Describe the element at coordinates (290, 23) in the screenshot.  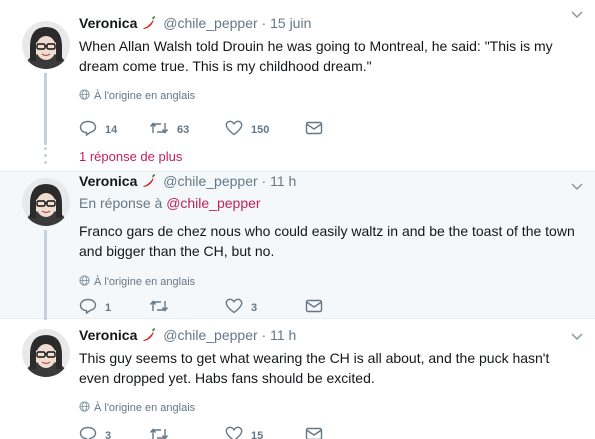
I see `timestamp: 15 juin` at that location.